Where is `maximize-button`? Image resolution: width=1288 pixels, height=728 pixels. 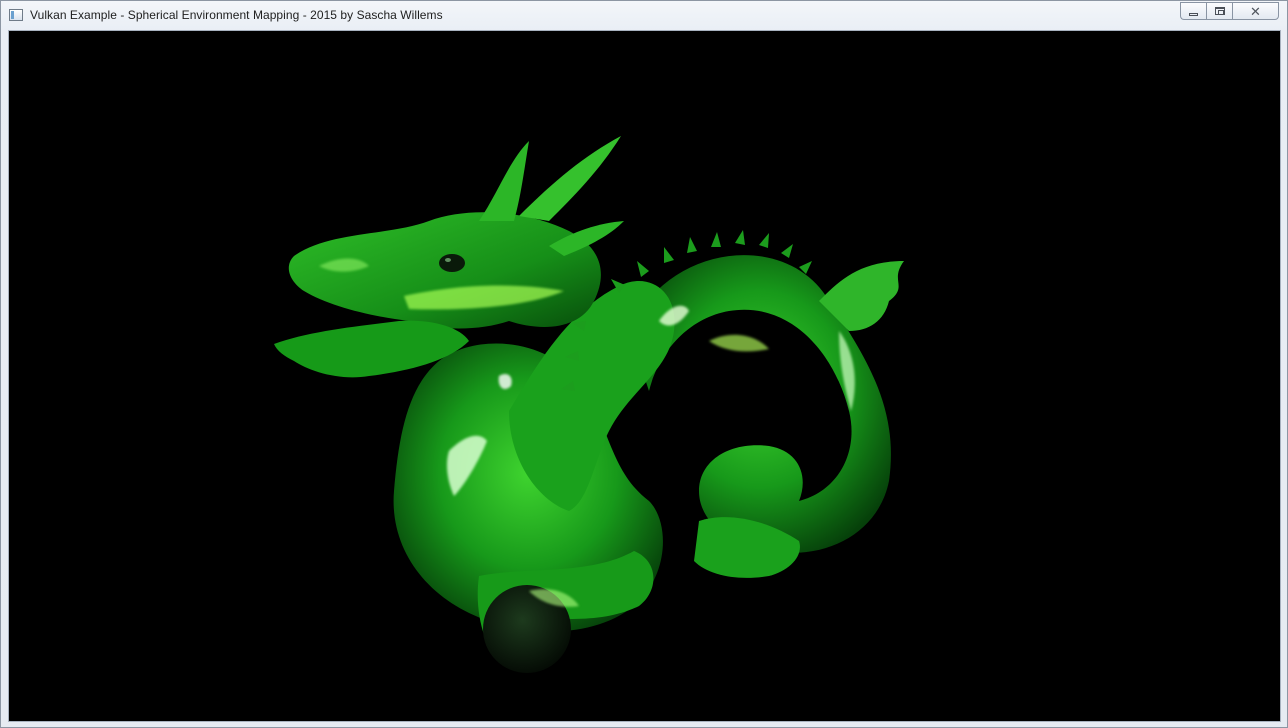 maximize-button is located at coordinates (1219, 11).